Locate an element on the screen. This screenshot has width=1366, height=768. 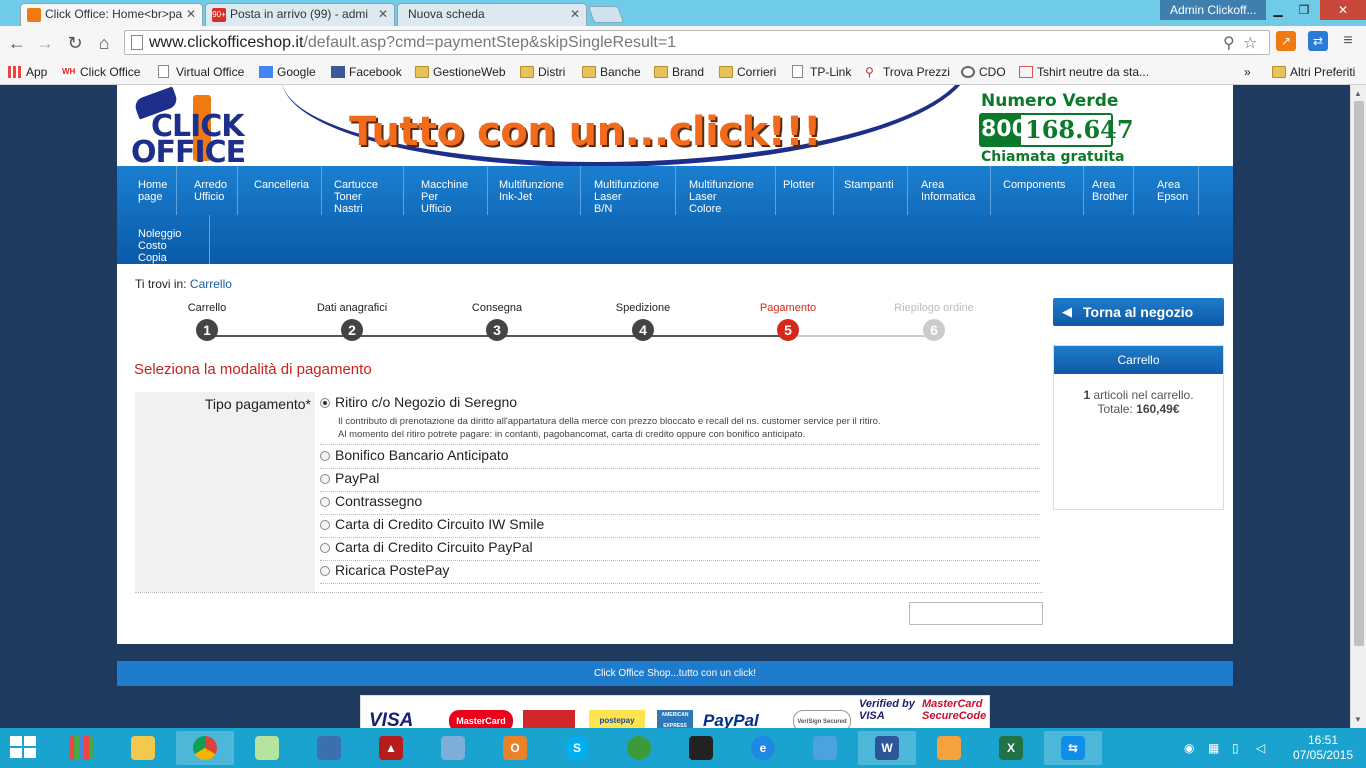
bookmark-star-icon: ☆ is located at coordinates (1250, 43).